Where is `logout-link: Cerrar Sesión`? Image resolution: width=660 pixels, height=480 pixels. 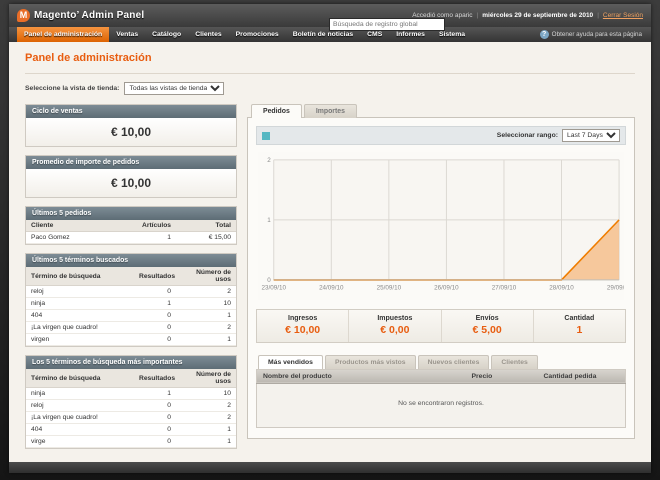 logout-link: Cerrar Sesión is located at coordinates (623, 15).